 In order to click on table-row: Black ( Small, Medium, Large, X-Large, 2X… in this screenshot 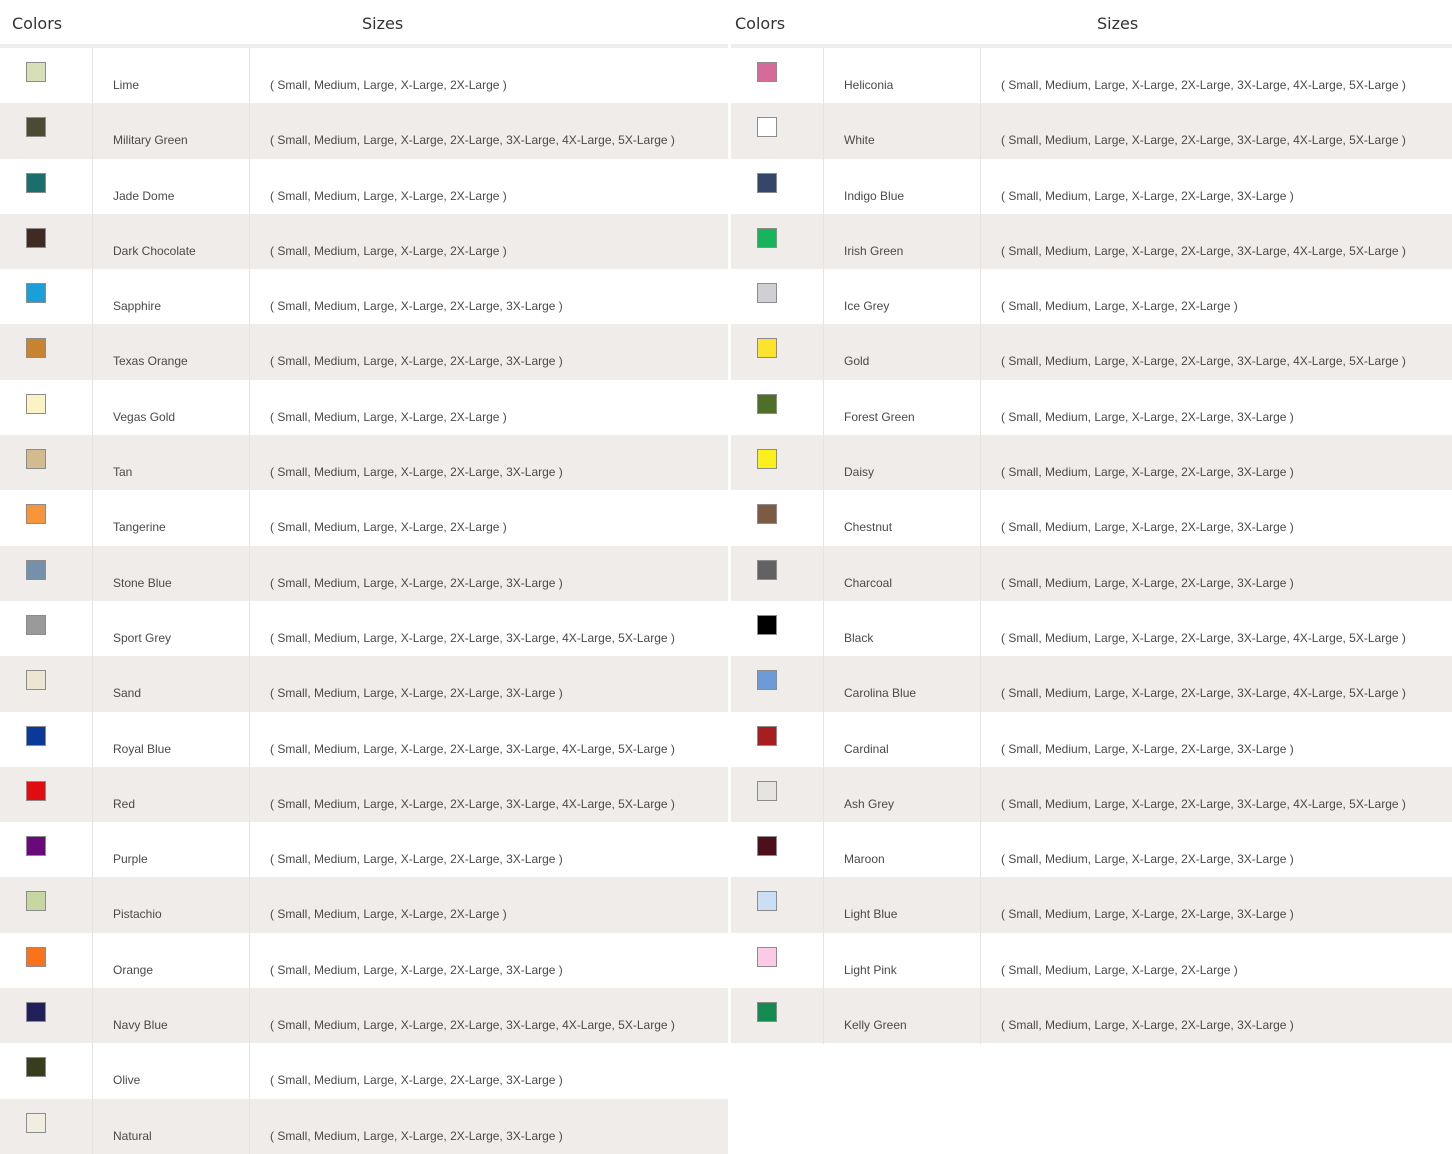, I will do `click(1091, 628)`.